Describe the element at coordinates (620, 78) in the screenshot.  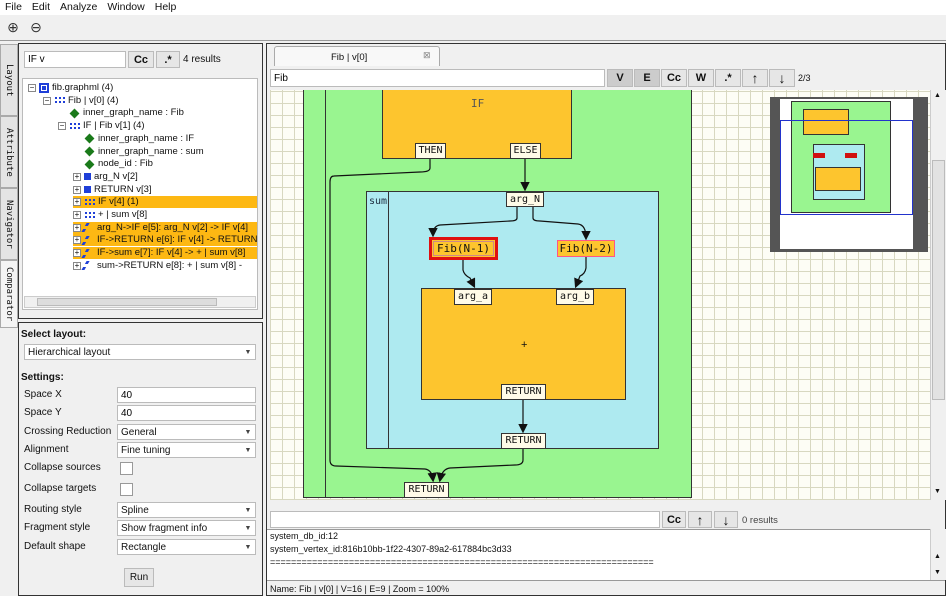
I see `vertex-filter-button: V` at that location.